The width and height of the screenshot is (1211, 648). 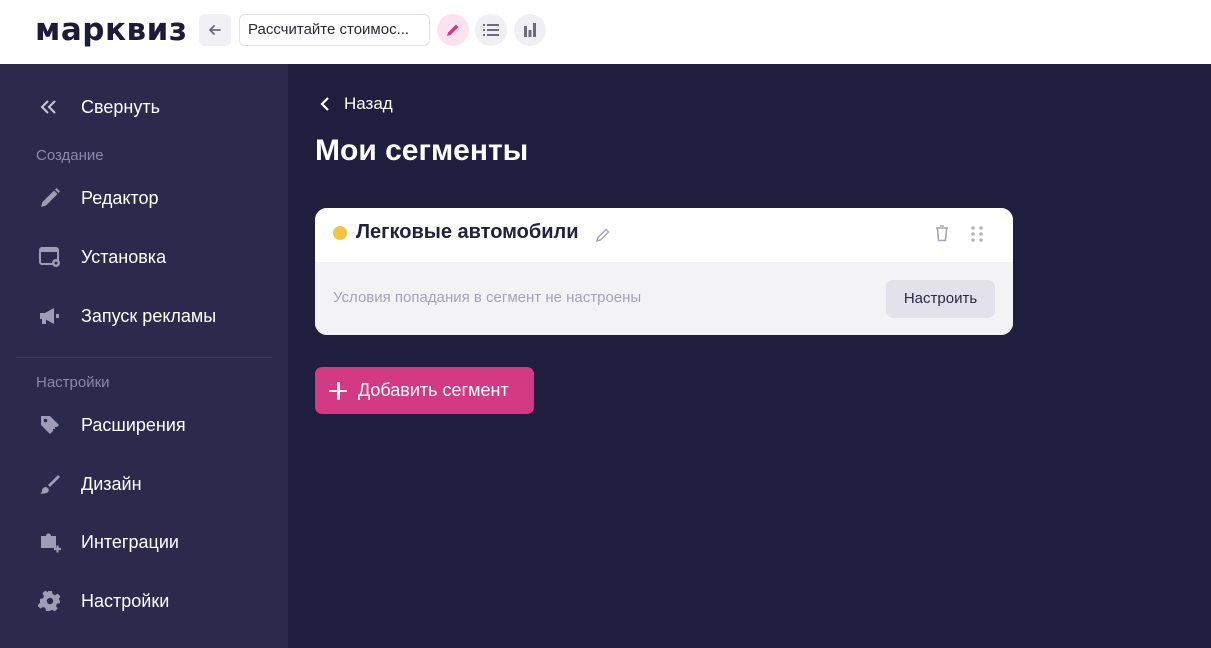 I want to click on sidebar-item-install: Установка, so click(x=101, y=257).